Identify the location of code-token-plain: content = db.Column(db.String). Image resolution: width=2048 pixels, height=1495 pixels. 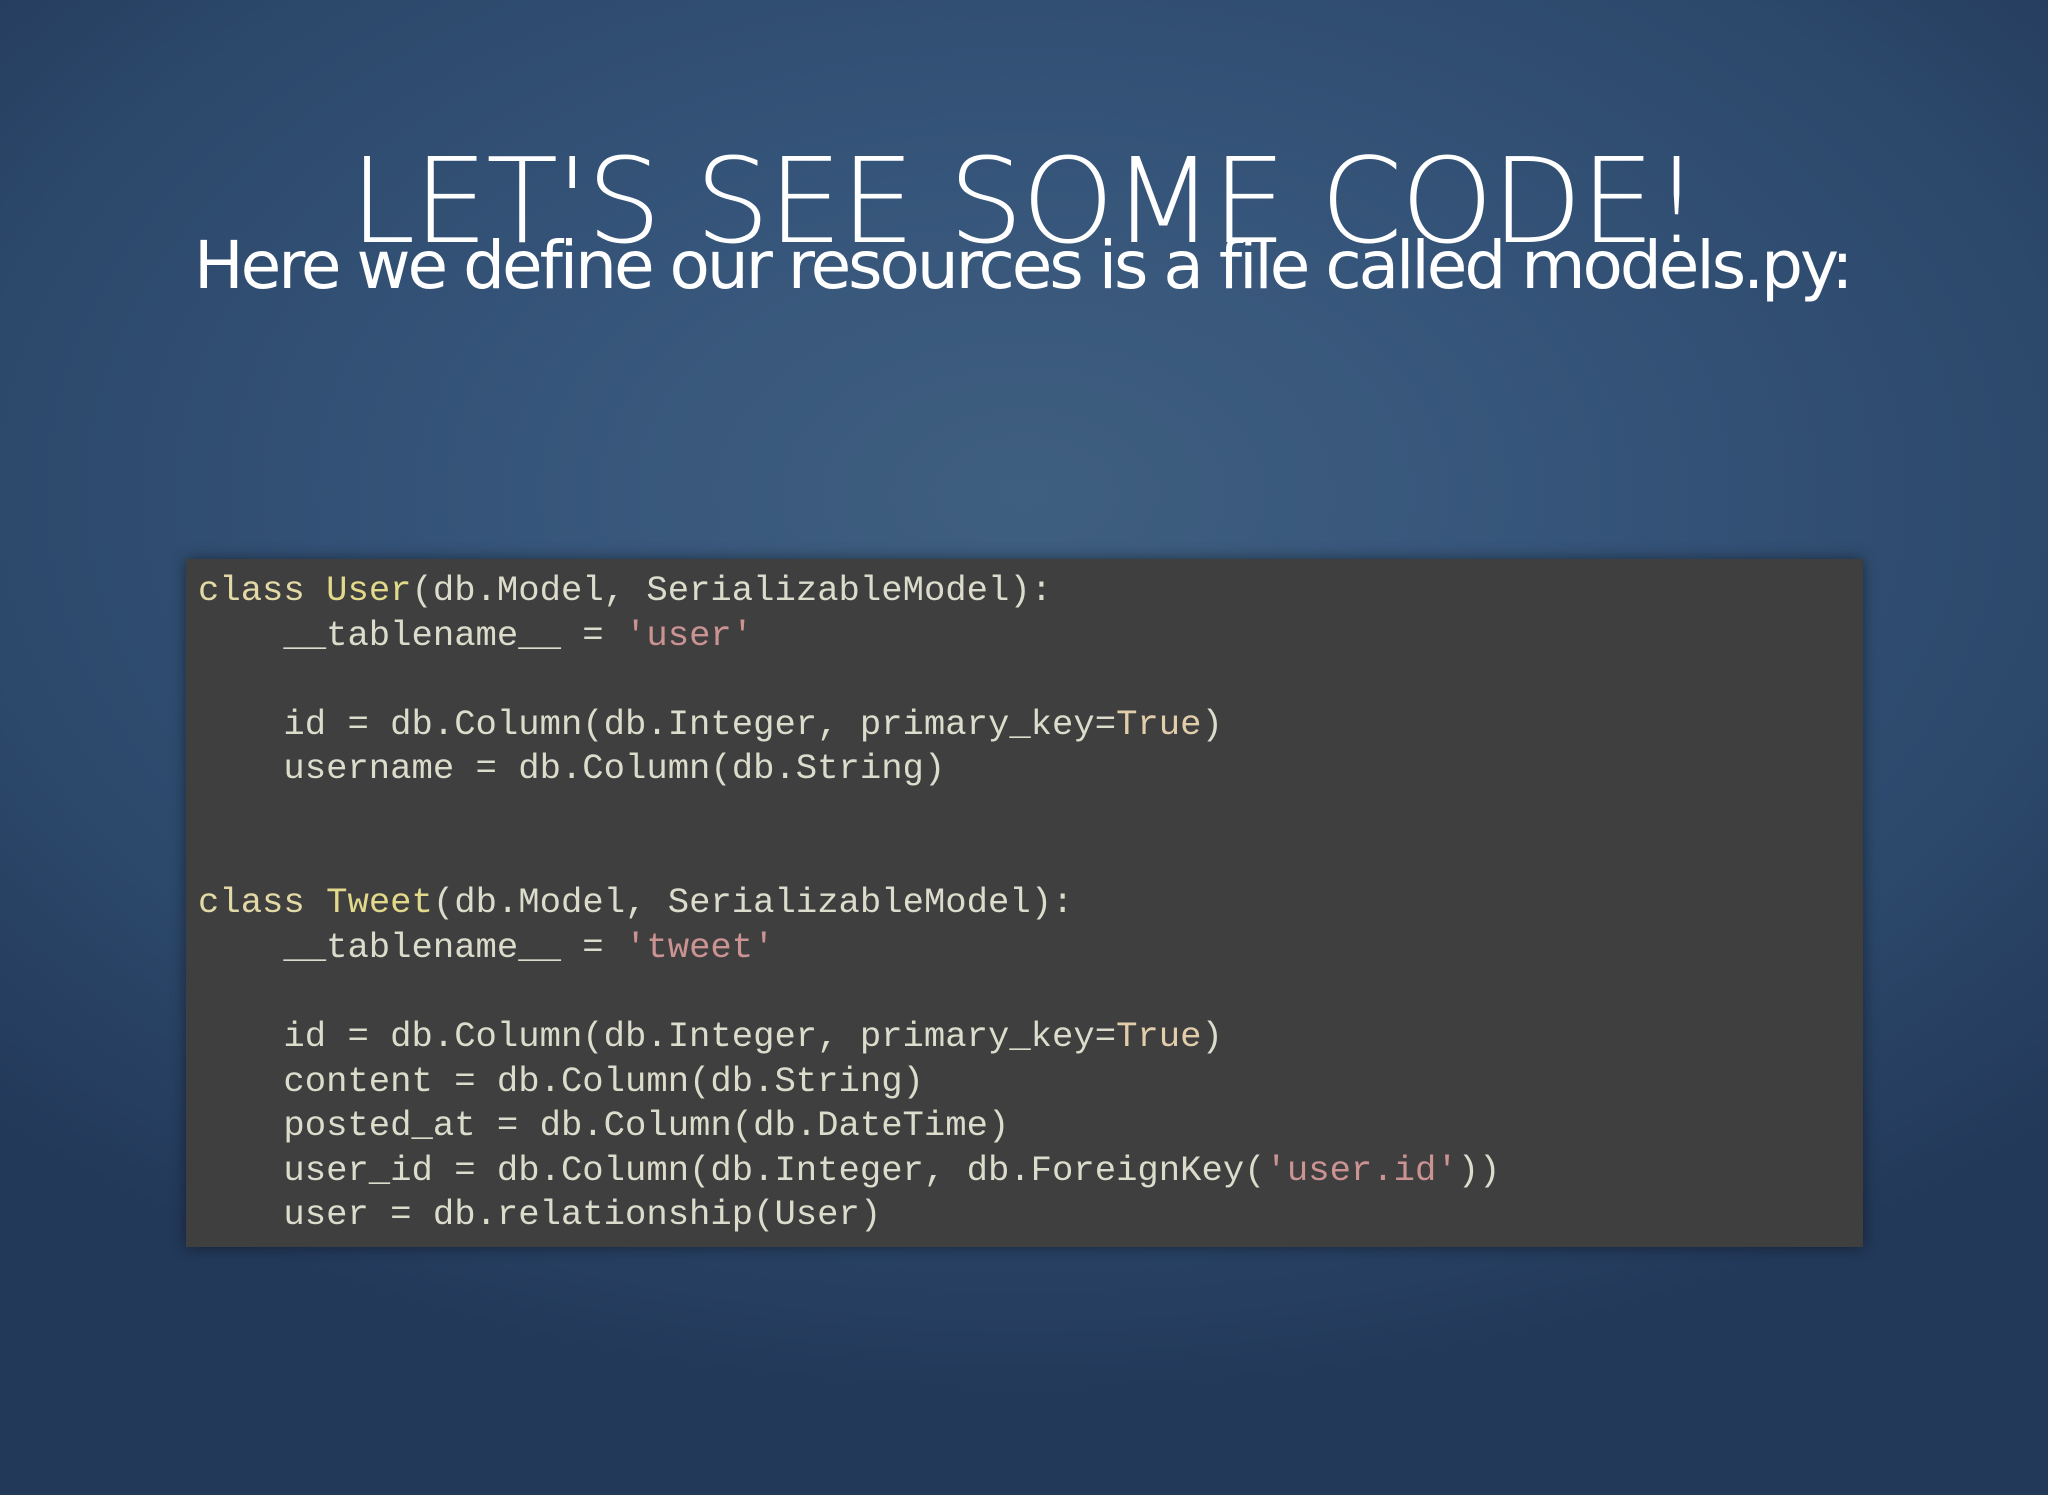
(561, 1081).